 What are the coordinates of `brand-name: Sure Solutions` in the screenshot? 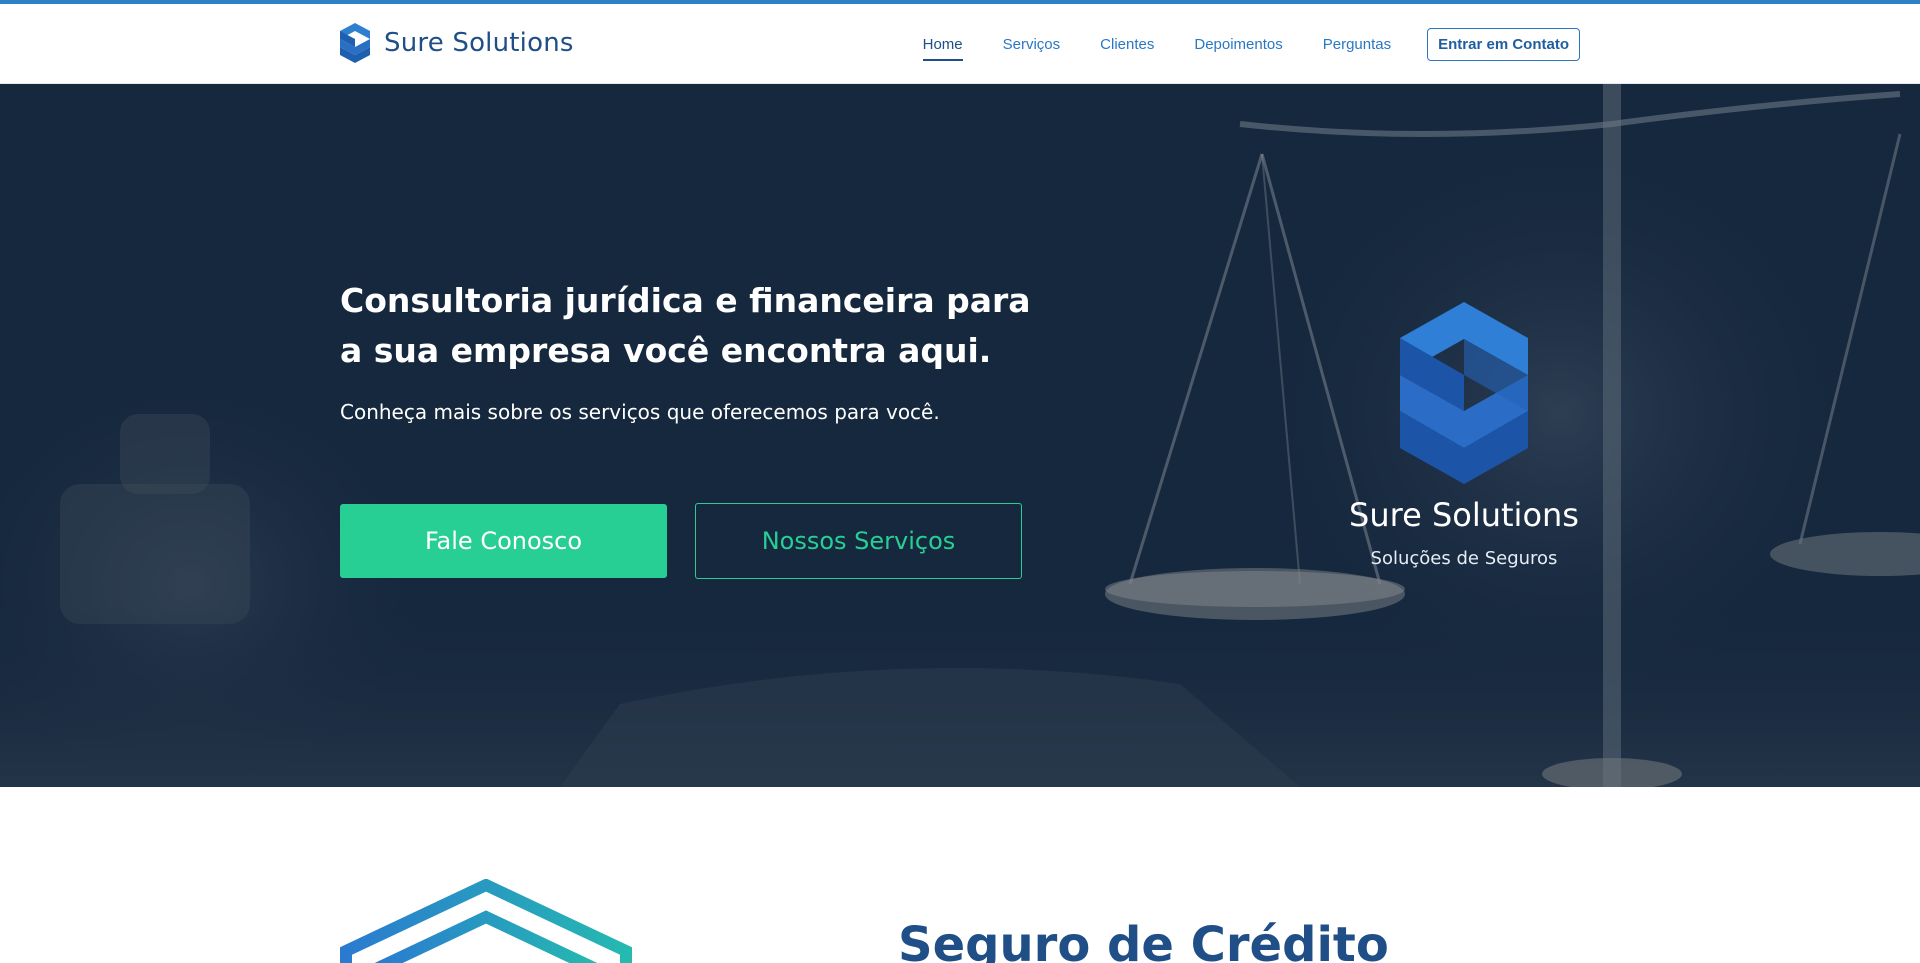 It's located at (479, 43).